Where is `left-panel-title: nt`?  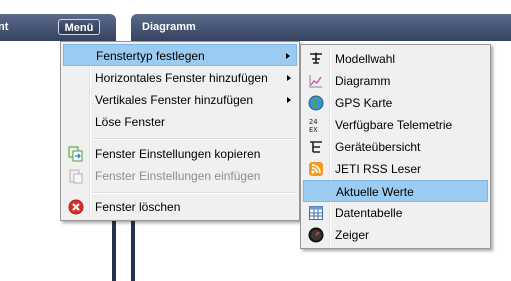 left-panel-title: nt is located at coordinates (4, 27).